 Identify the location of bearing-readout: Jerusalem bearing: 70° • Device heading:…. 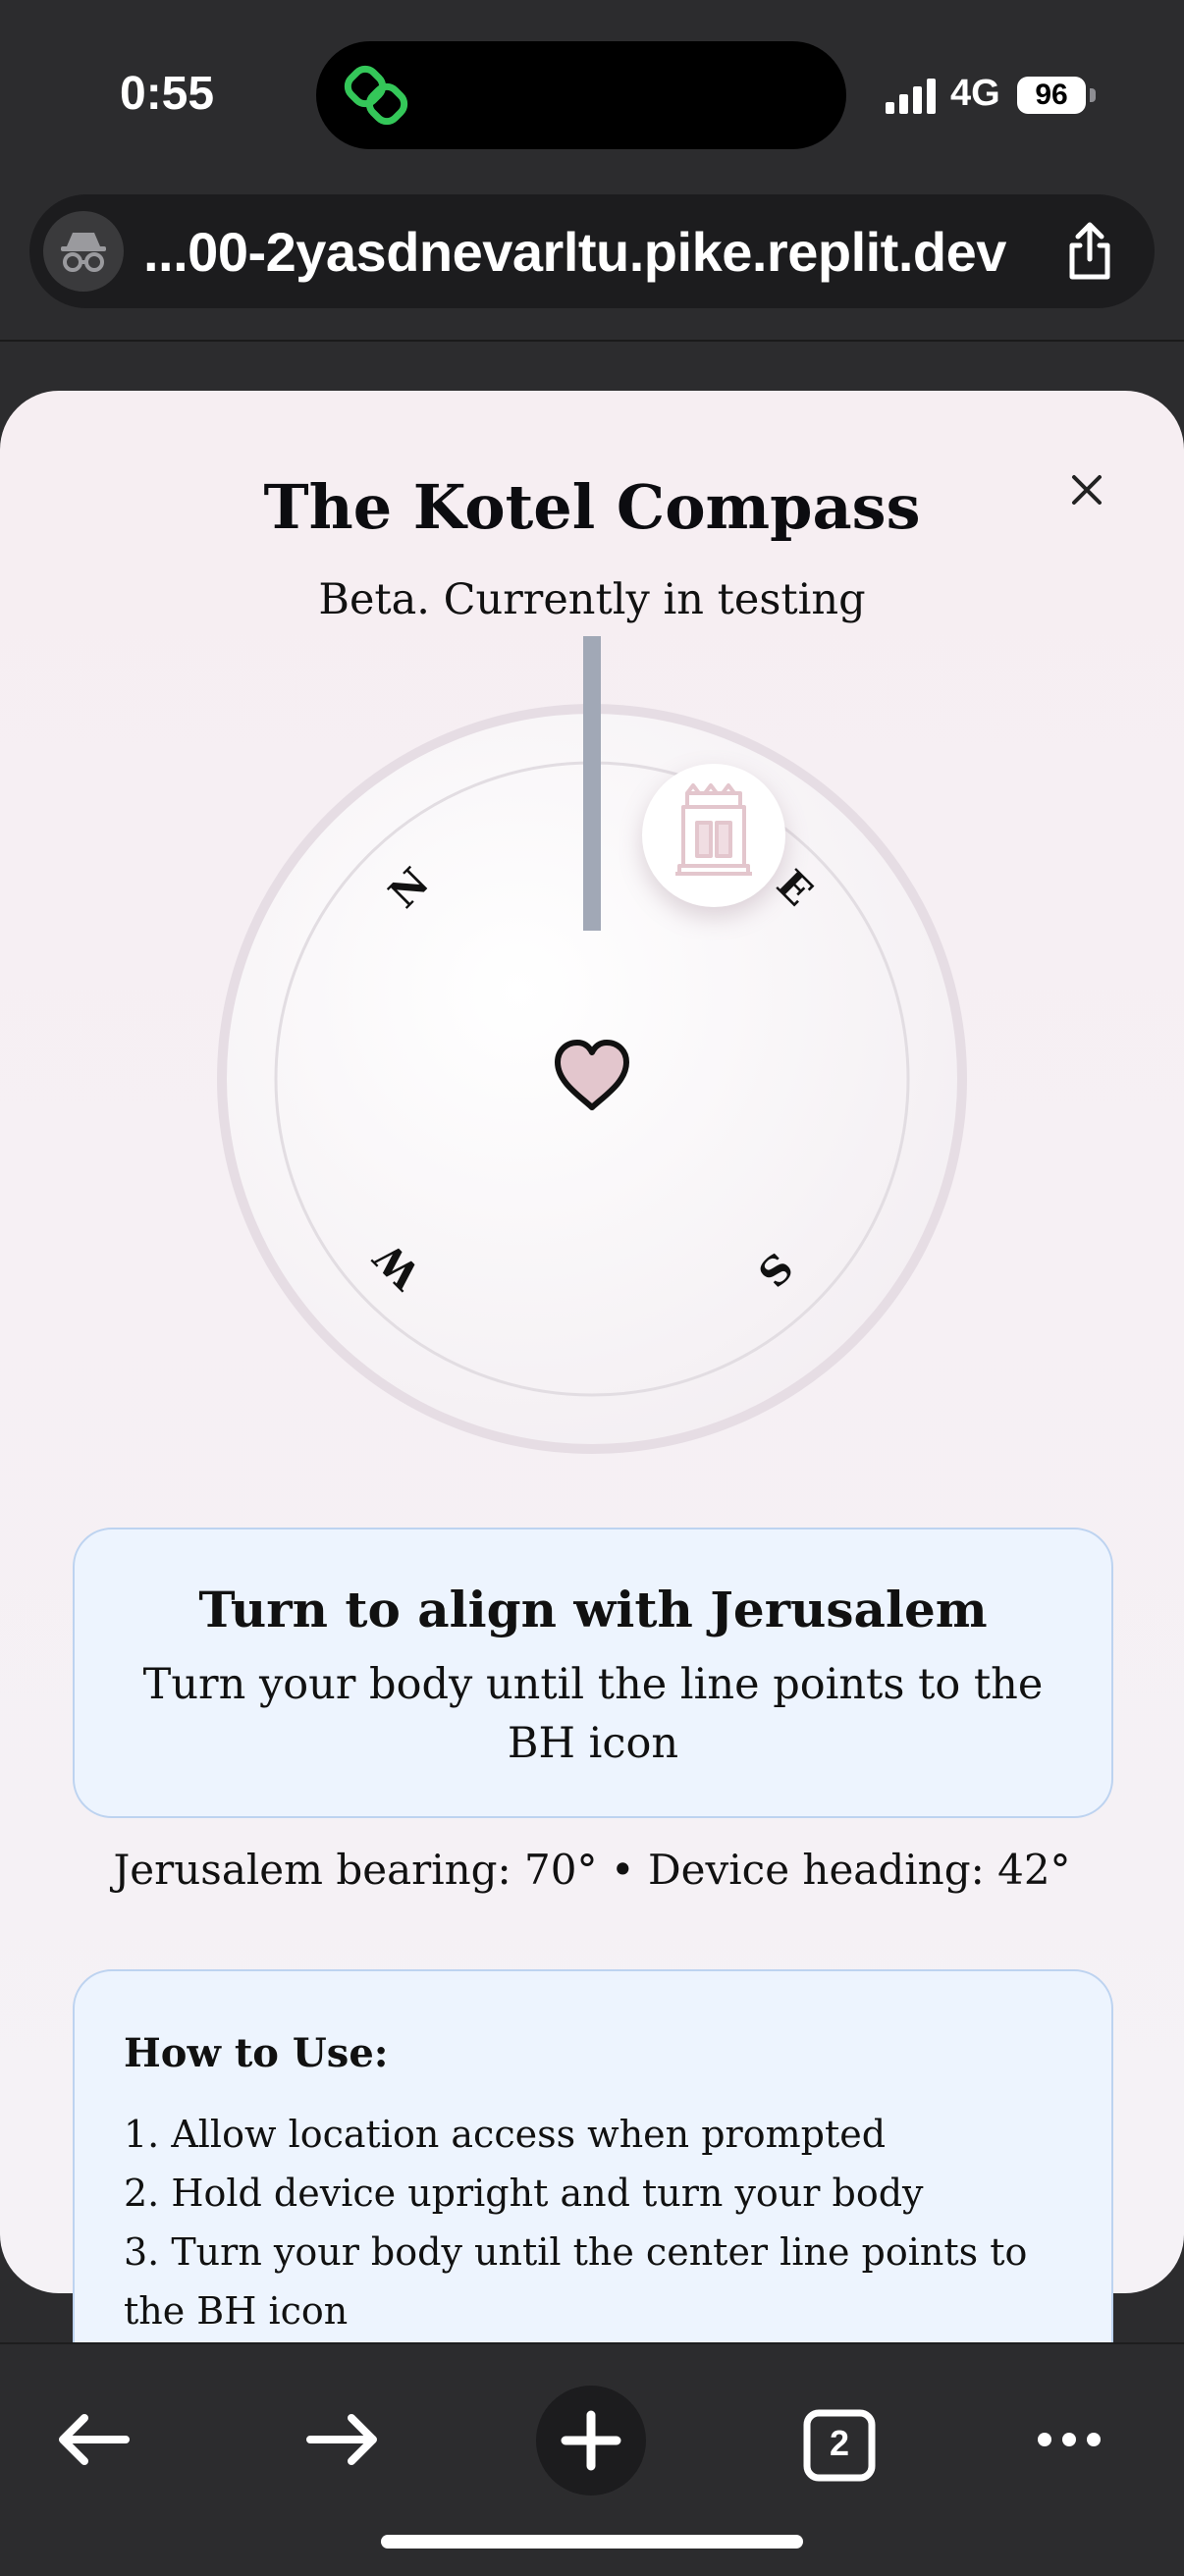
(592, 1870).